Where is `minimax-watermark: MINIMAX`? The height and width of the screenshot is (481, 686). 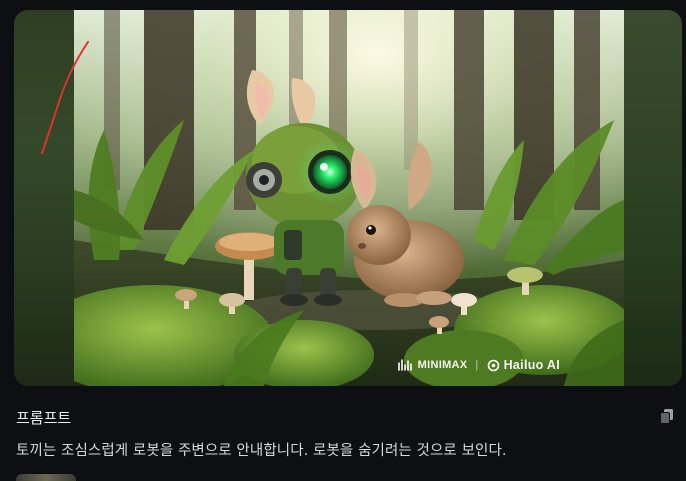
minimax-watermark: MINIMAX is located at coordinates (432, 365).